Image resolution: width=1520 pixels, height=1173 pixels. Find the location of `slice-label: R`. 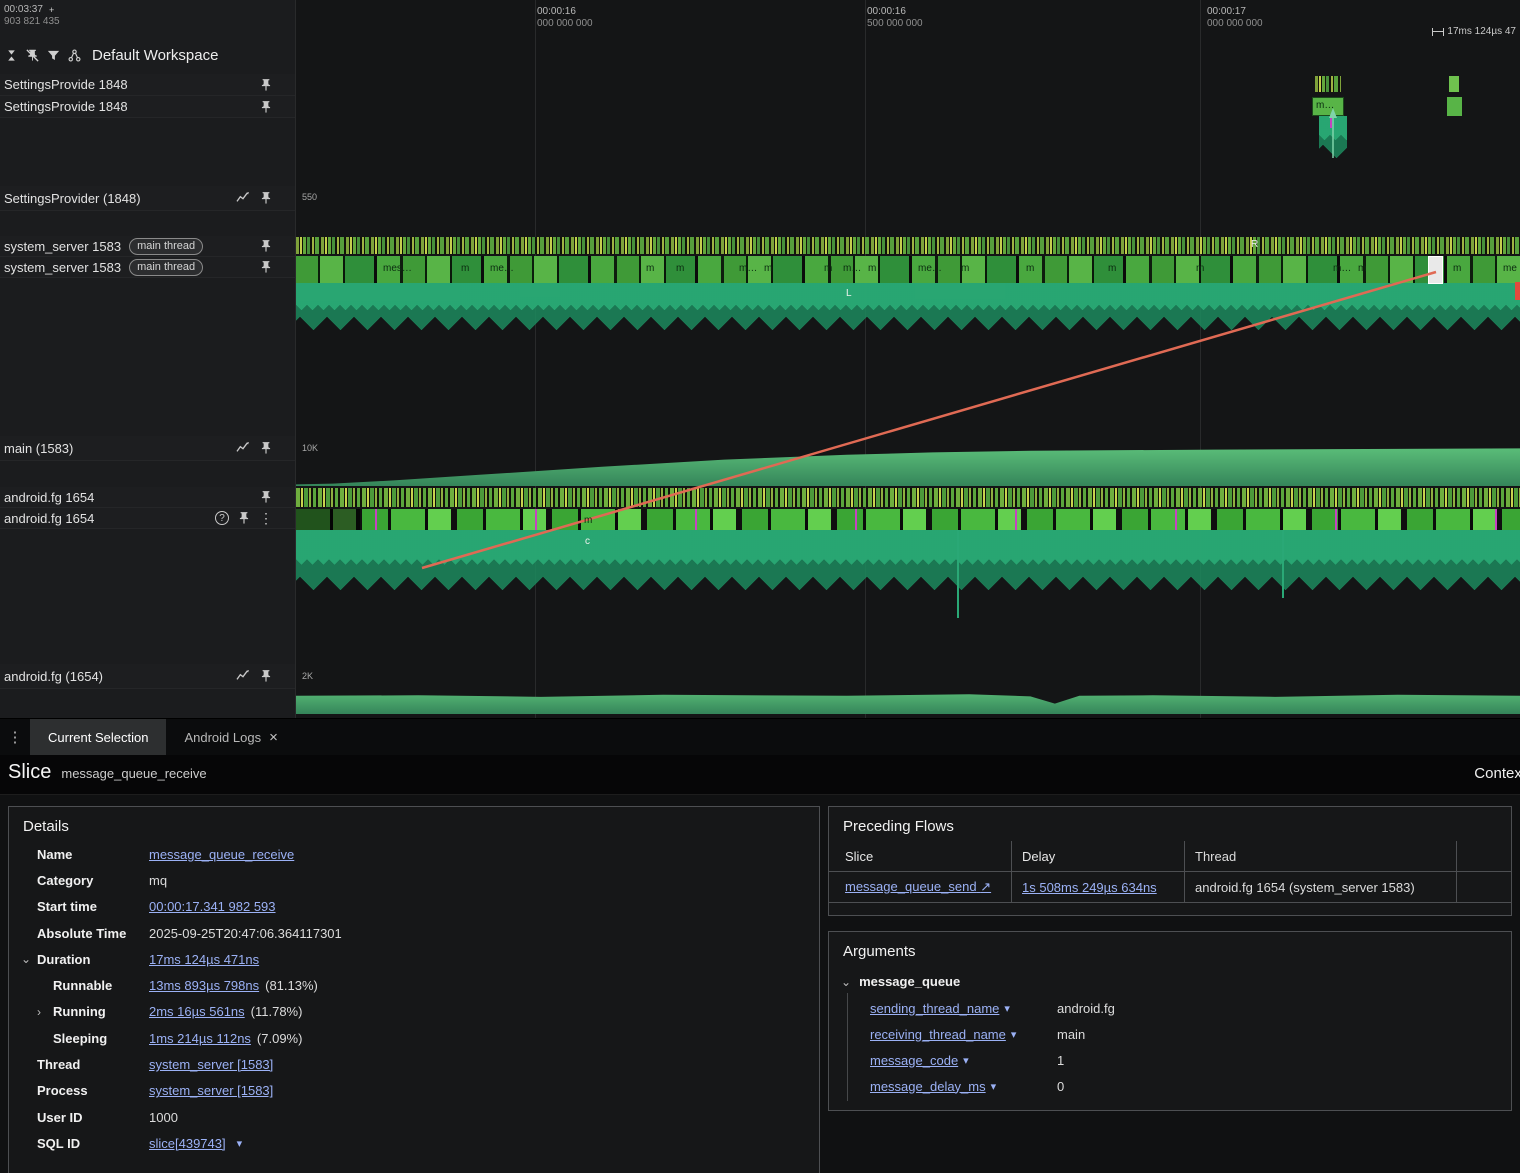

slice-label: R is located at coordinates (1254, 244).